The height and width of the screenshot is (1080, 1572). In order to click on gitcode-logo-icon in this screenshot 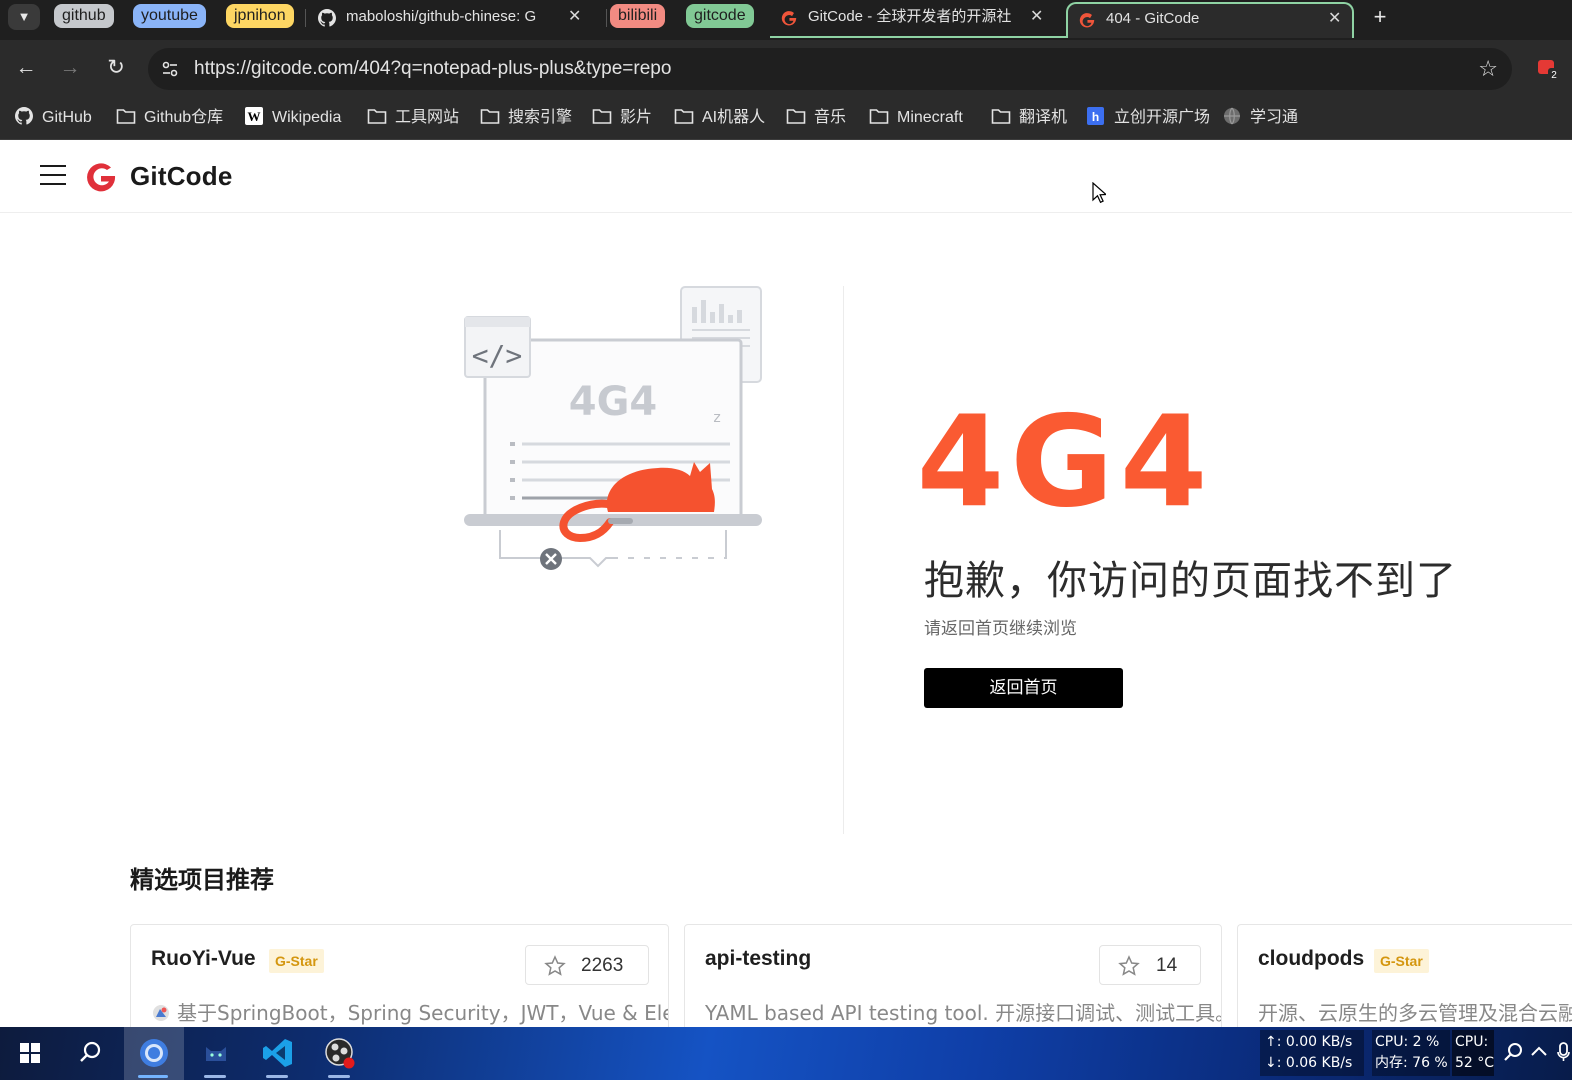, I will do `click(101, 176)`.